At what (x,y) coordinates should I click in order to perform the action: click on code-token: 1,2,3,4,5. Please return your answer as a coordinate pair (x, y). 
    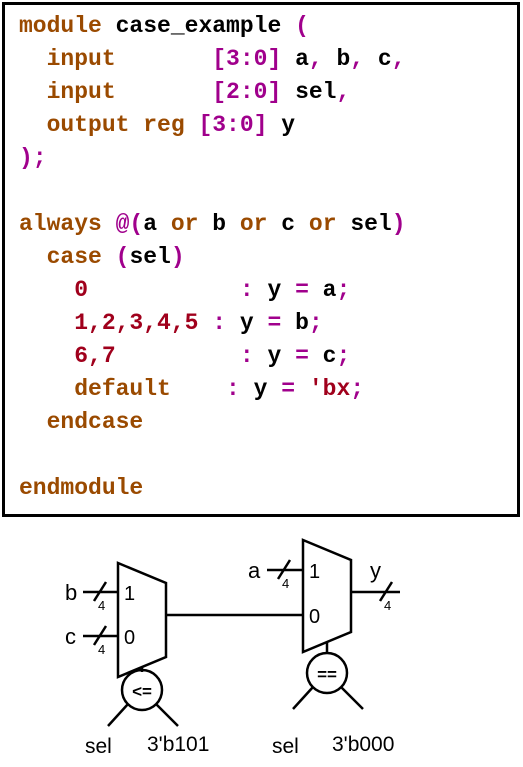
    Looking at the image, I should click on (116, 323).